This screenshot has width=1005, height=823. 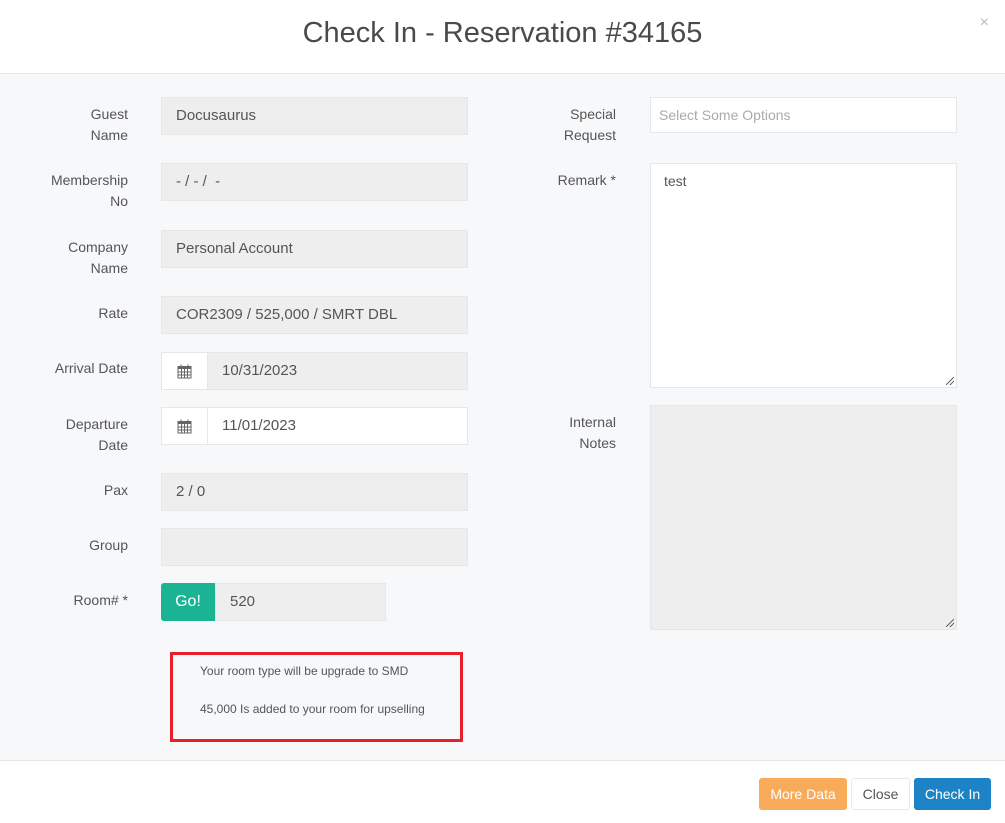 I want to click on guest-name-field: Docusaurus, so click(x=314, y=116).